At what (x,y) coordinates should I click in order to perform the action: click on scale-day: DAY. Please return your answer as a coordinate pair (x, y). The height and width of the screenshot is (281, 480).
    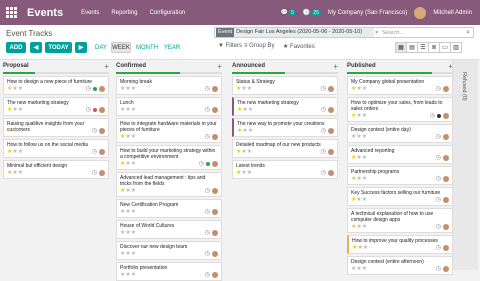
    Looking at the image, I should click on (101, 47).